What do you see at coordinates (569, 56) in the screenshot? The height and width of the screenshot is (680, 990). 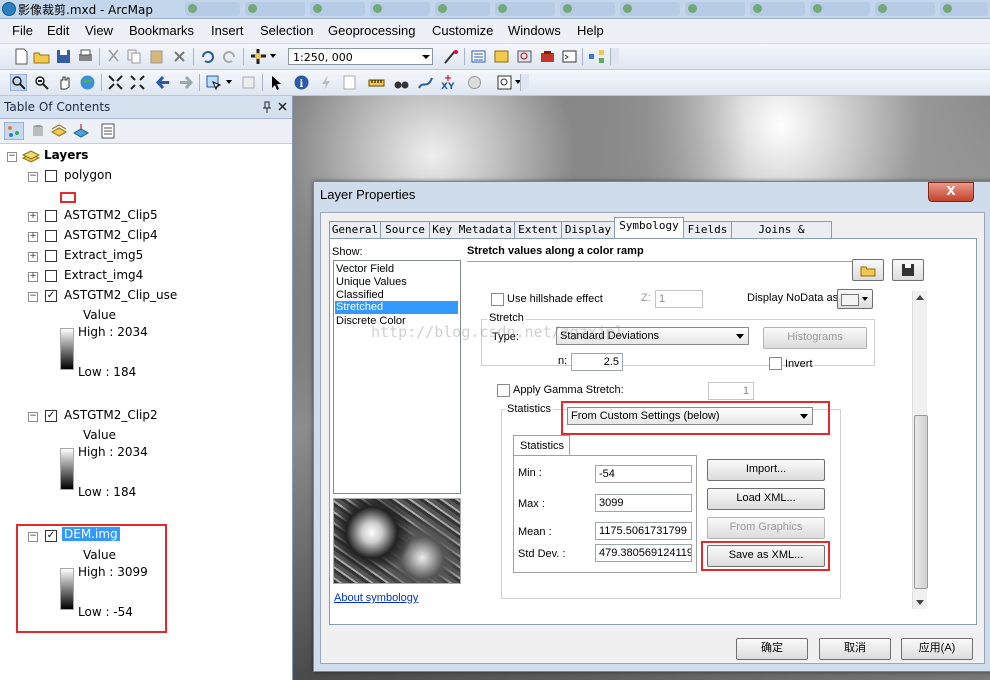 I see `python-window-icon` at bounding box center [569, 56].